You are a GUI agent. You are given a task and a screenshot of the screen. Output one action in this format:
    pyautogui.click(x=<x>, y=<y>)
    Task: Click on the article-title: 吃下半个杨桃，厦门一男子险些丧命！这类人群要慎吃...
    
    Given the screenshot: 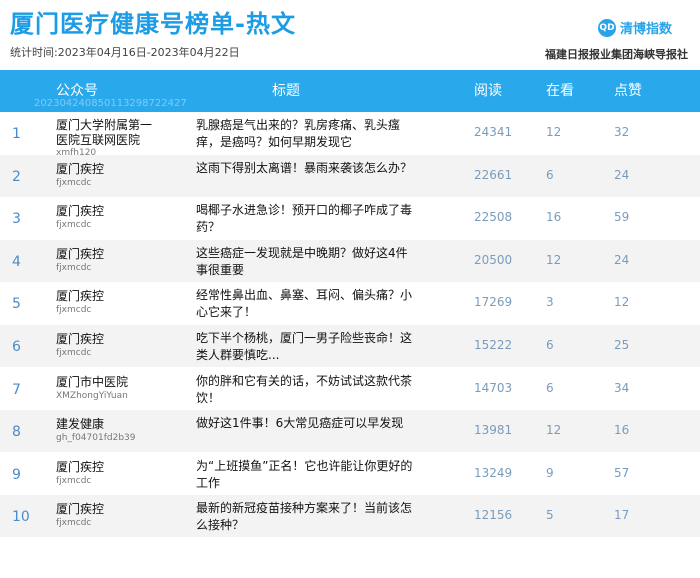 What is the action you would take?
    pyautogui.click(x=307, y=347)
    